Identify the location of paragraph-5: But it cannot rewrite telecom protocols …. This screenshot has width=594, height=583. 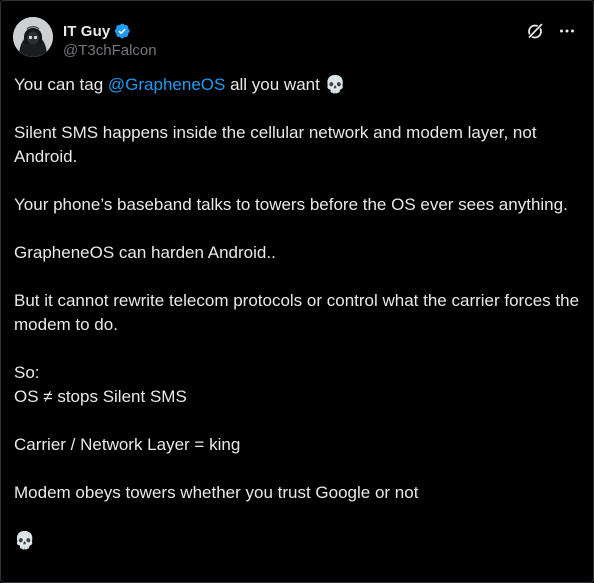
(299, 312).